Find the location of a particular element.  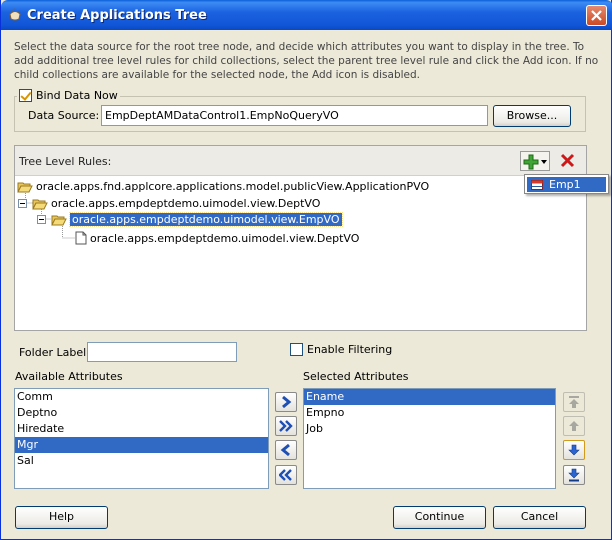

enable-filtering-label: Enable Filtering is located at coordinates (350, 349).